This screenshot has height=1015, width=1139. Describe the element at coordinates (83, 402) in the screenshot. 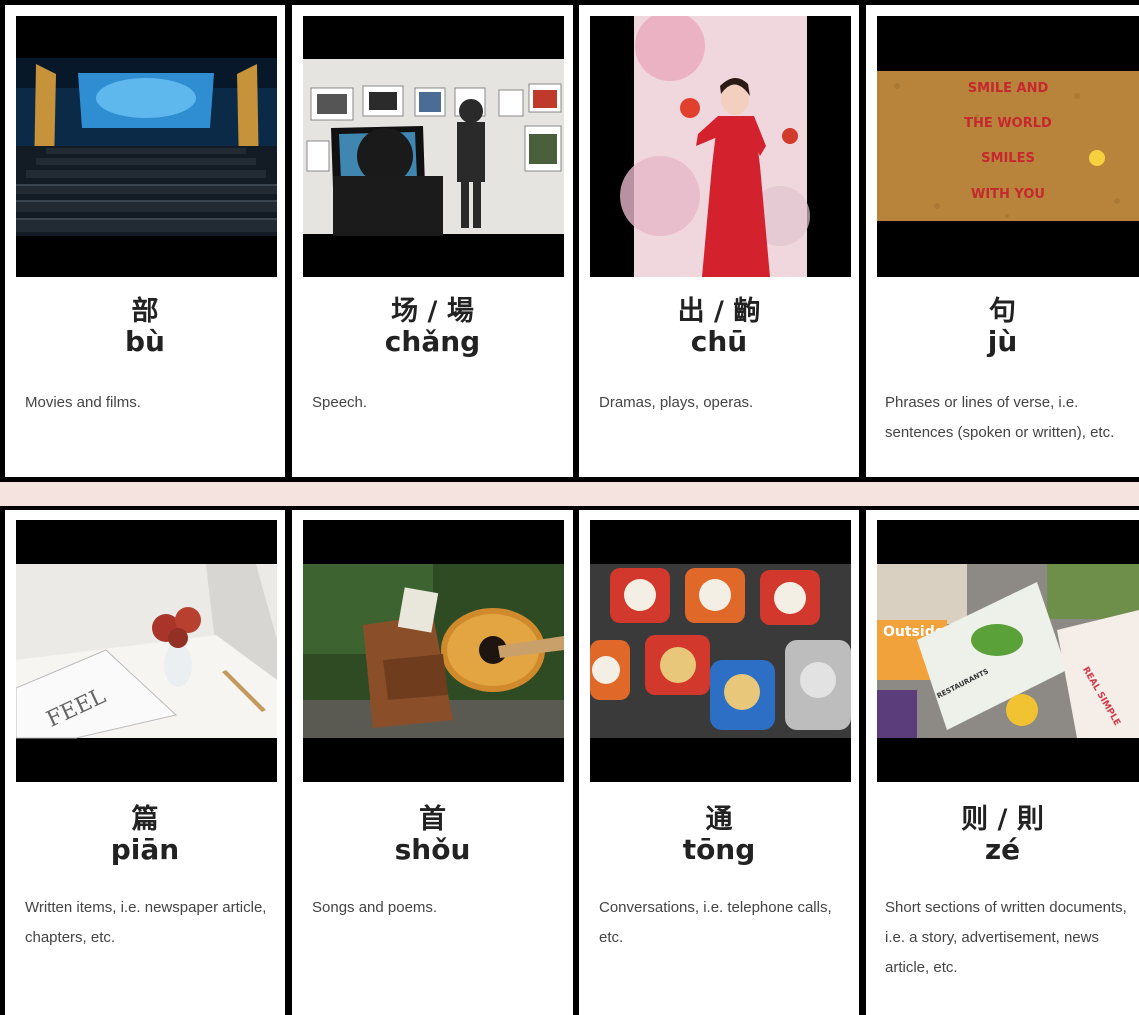

I see `description: Movies and films.` at that location.